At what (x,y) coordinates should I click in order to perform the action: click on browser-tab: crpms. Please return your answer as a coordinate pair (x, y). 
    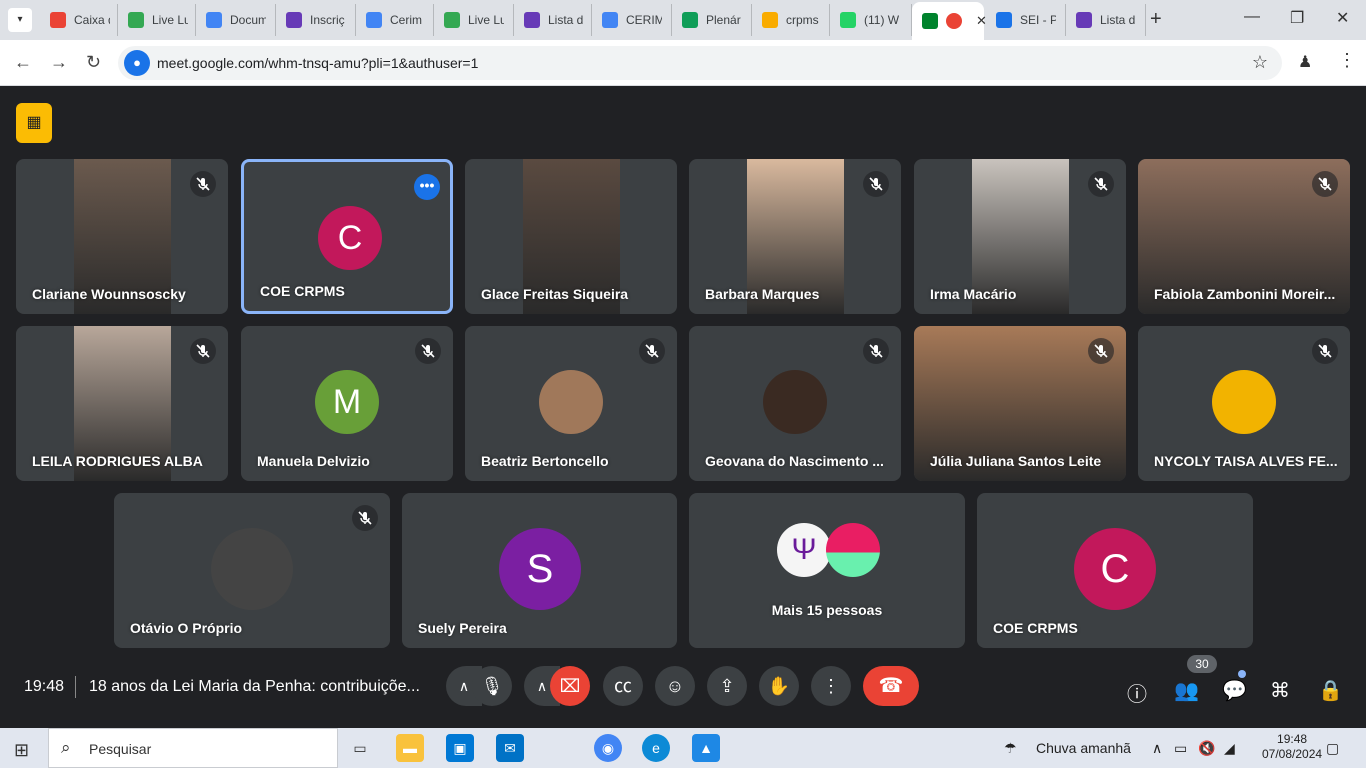
    Looking at the image, I should click on (791, 20).